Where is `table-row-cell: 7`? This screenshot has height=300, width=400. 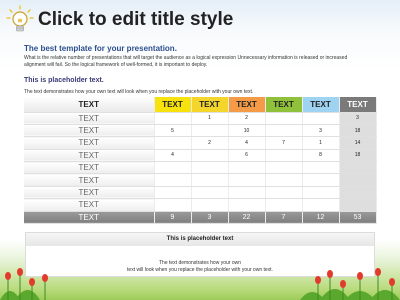
table-row-cell: 7 is located at coordinates (284, 143).